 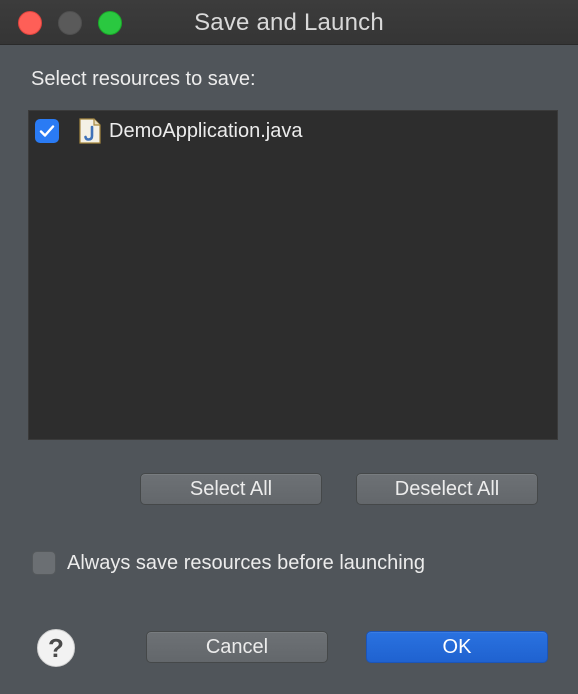 What do you see at coordinates (56, 648) in the screenshot?
I see `help-icon: ?` at bounding box center [56, 648].